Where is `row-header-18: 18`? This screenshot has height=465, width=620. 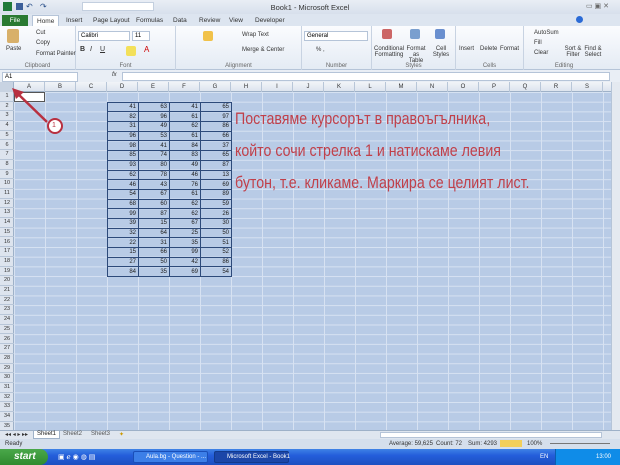
row-header-18: 18 is located at coordinates (7, 262).